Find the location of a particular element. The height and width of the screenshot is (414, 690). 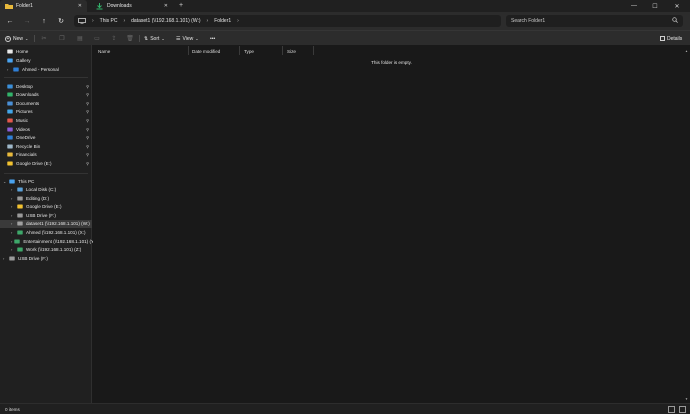

sidebar-item-google-drive-e: › Google Drive (E:) is located at coordinates (46, 207).